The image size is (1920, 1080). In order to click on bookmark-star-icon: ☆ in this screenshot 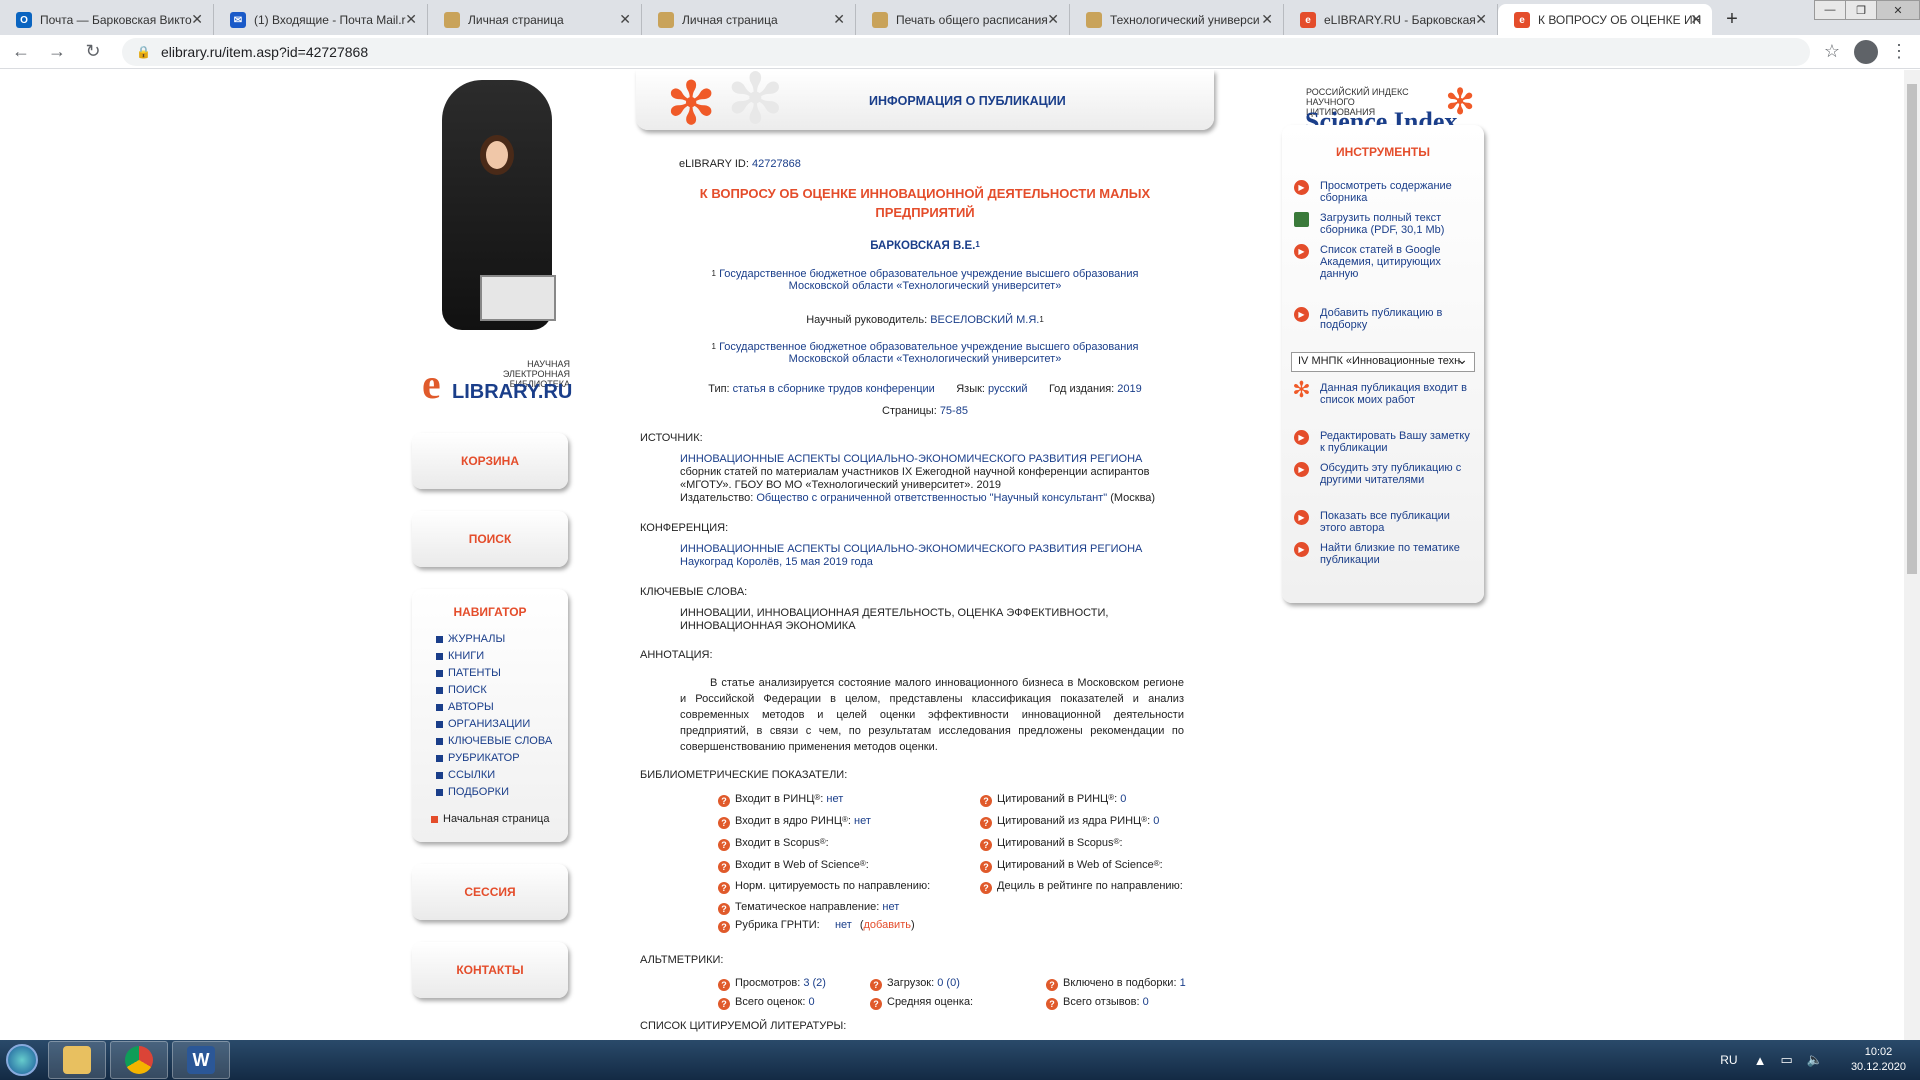, I will do `click(1832, 51)`.